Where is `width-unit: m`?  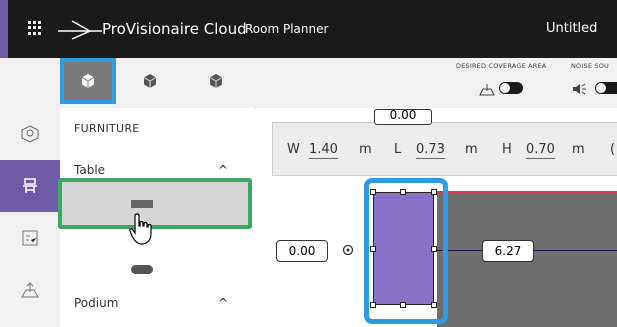 width-unit: m is located at coordinates (365, 149).